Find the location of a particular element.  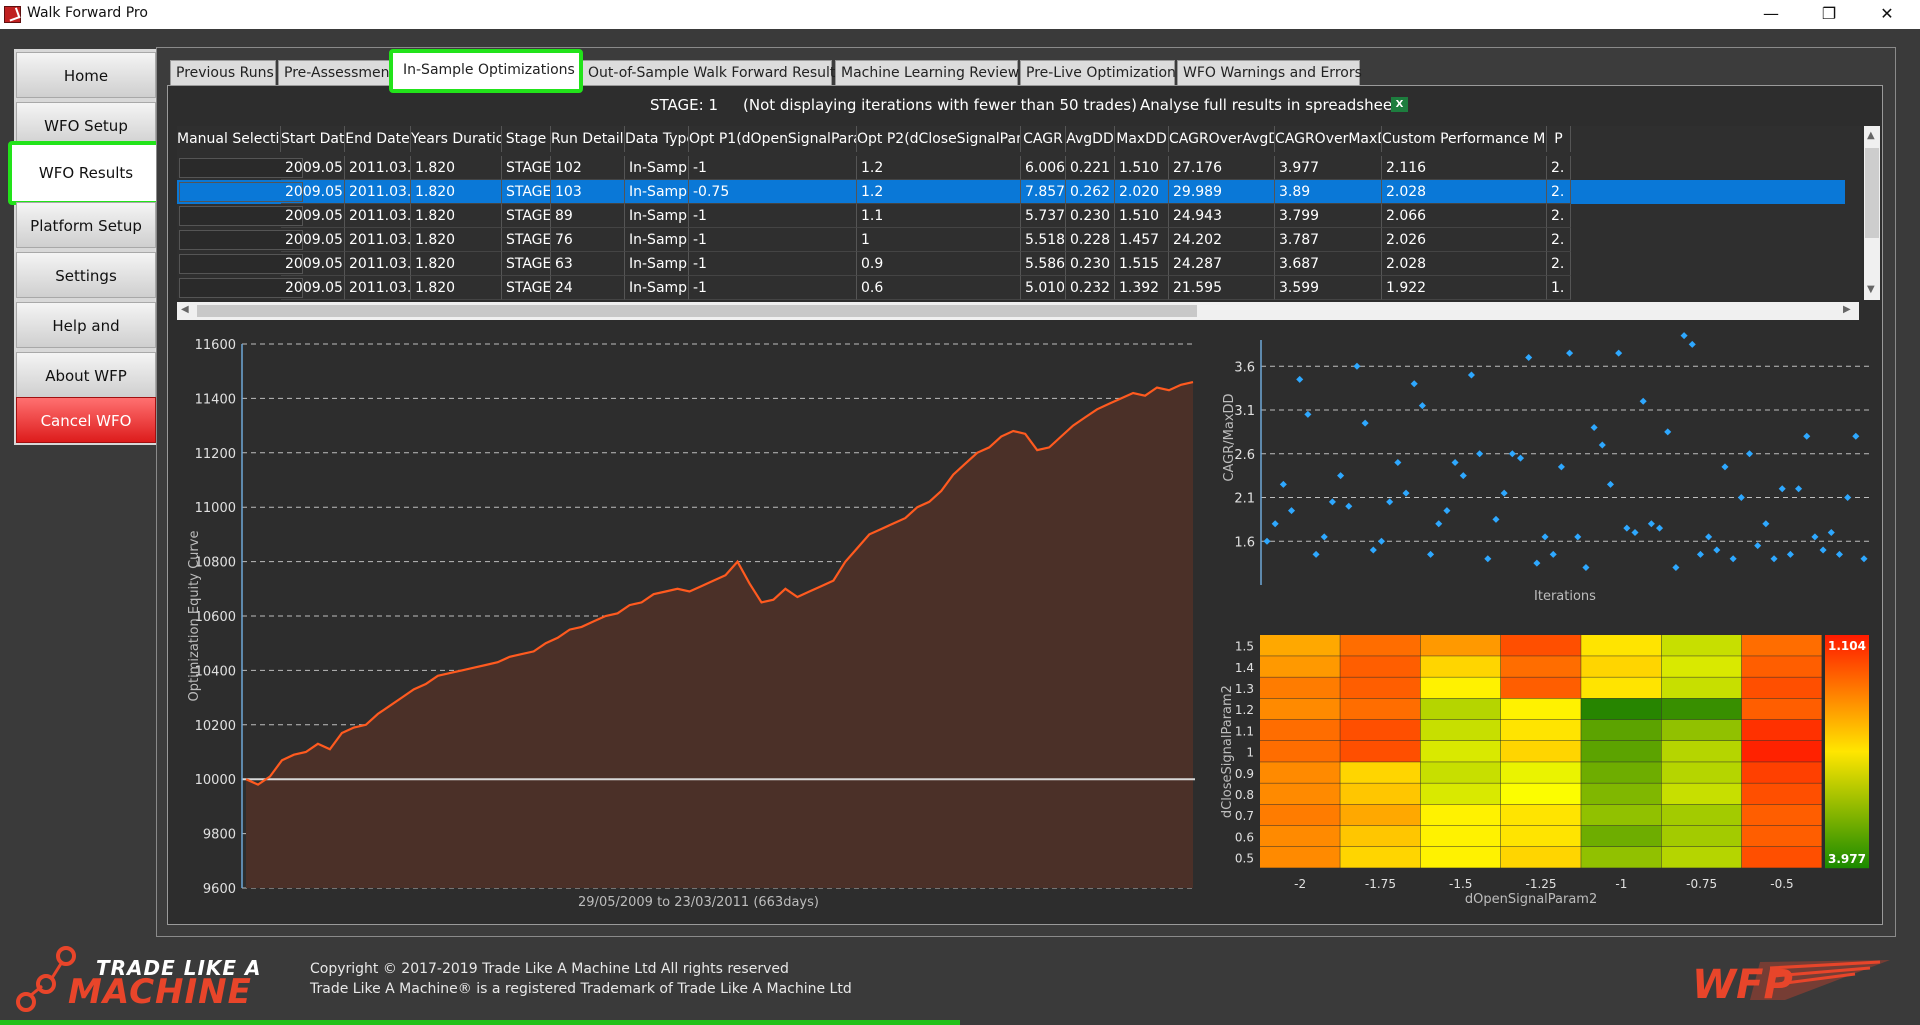

column-header: Stage is located at coordinates (526, 139).